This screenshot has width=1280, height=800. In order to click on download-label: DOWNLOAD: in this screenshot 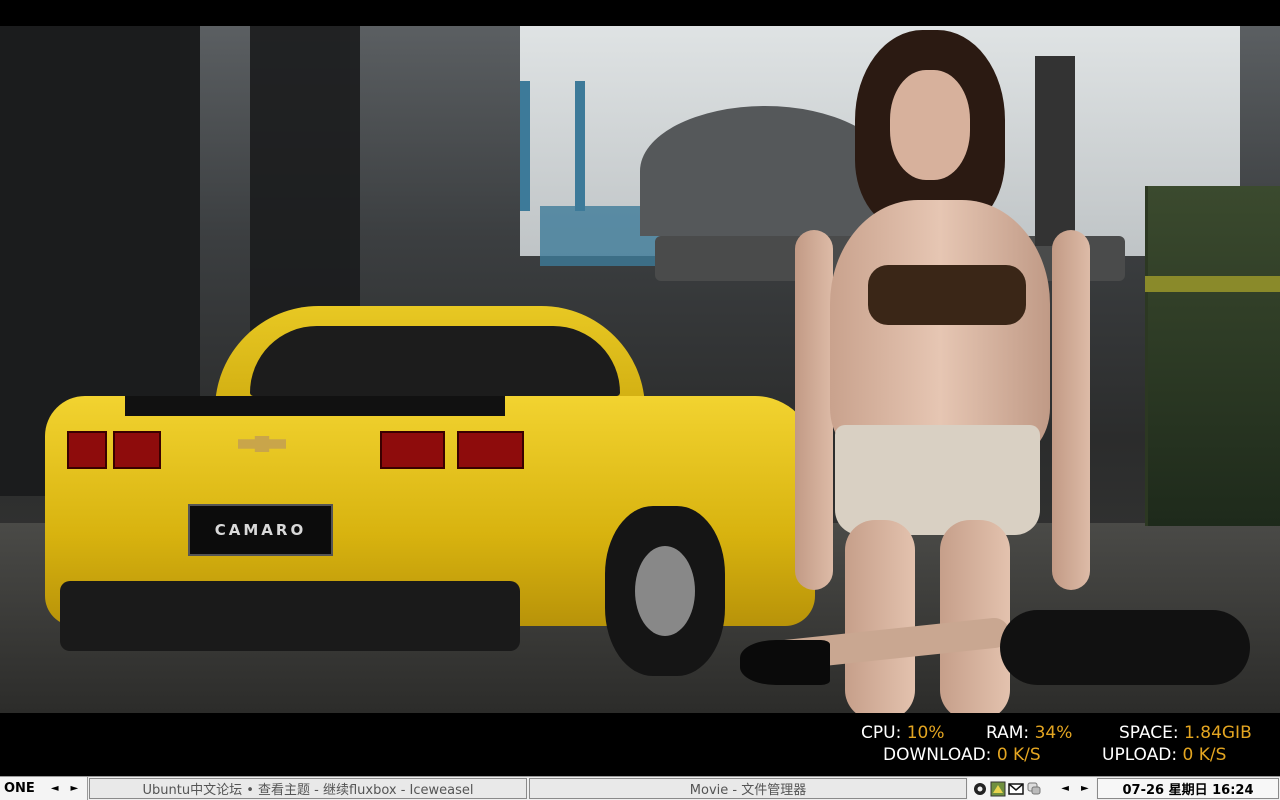, I will do `click(937, 755)`.